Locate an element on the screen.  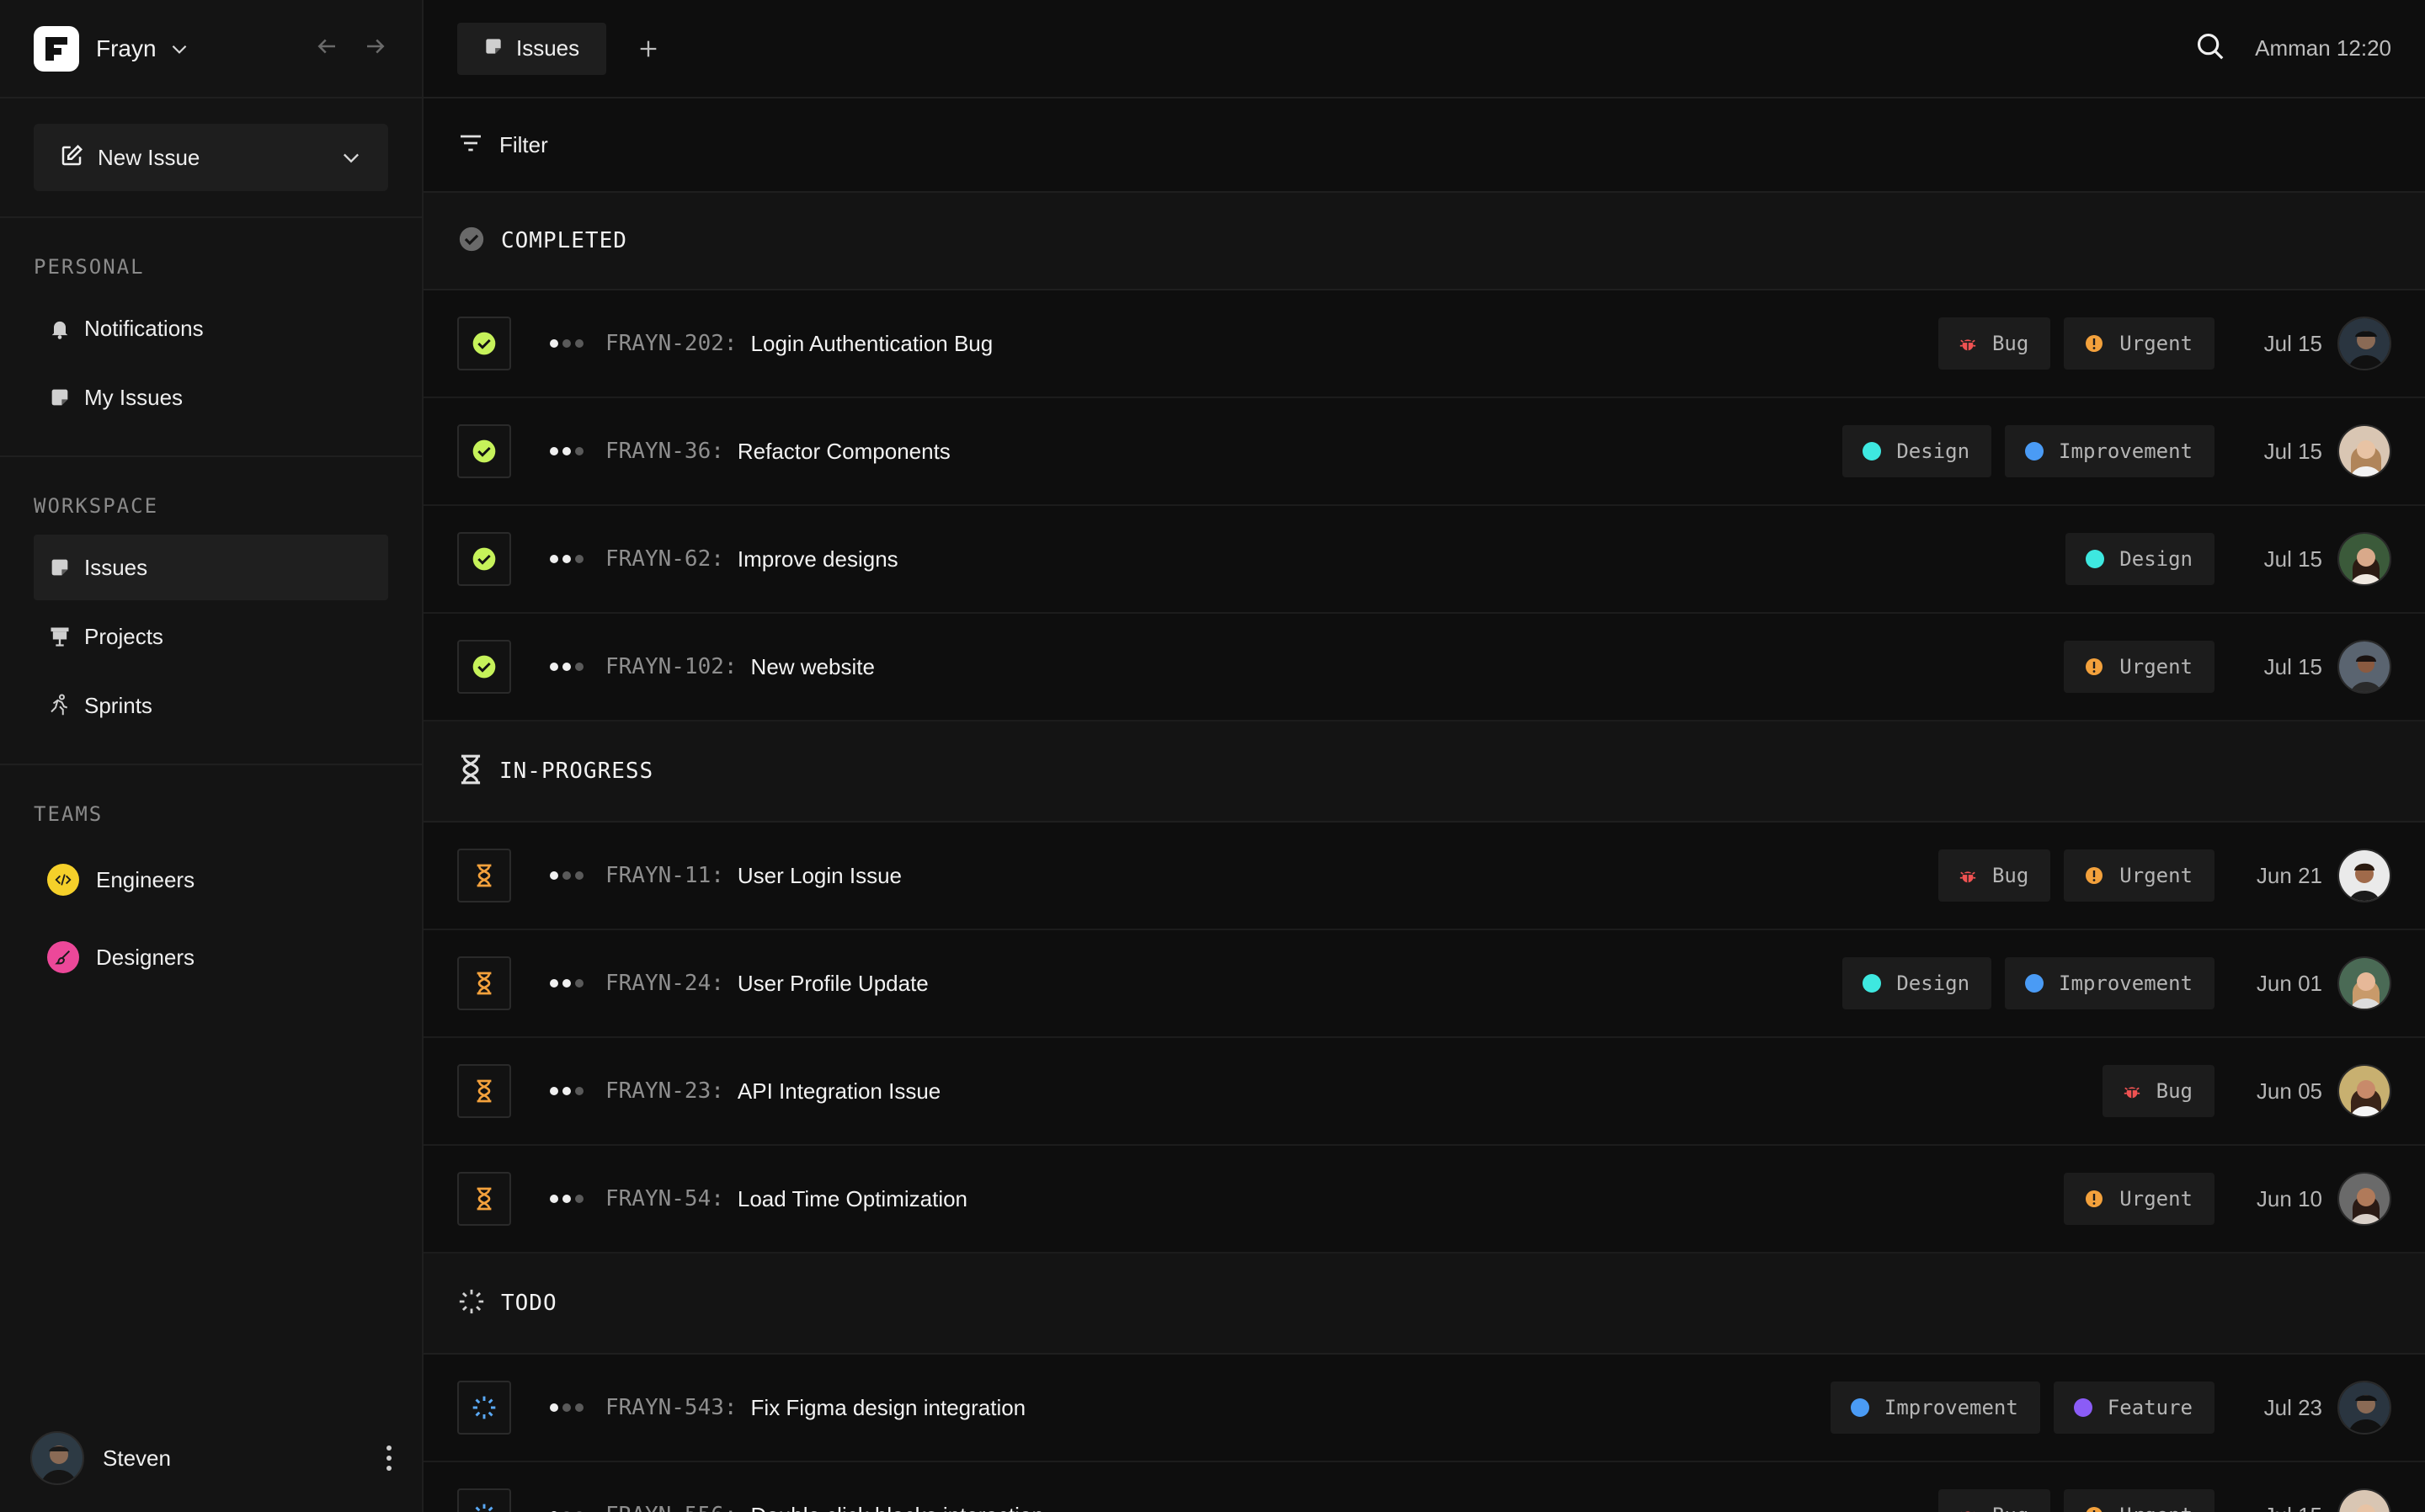
filter-icon is located at coordinates (470, 146).